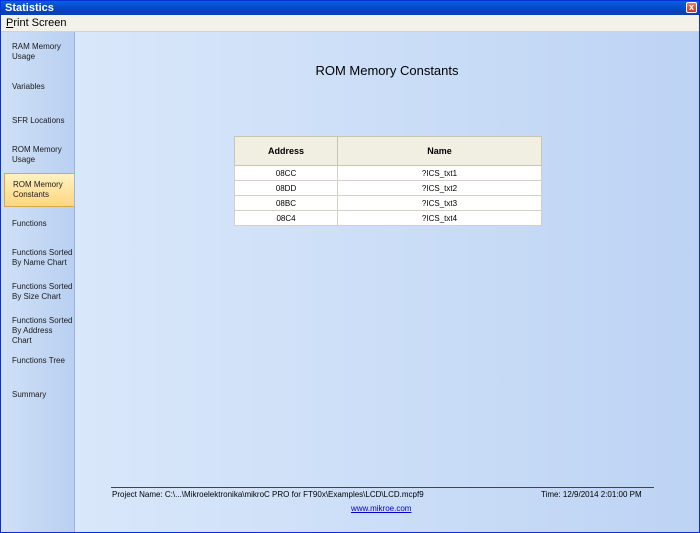 The image size is (700, 533). Describe the element at coordinates (286, 151) in the screenshot. I see `column-header-address: Address` at that location.